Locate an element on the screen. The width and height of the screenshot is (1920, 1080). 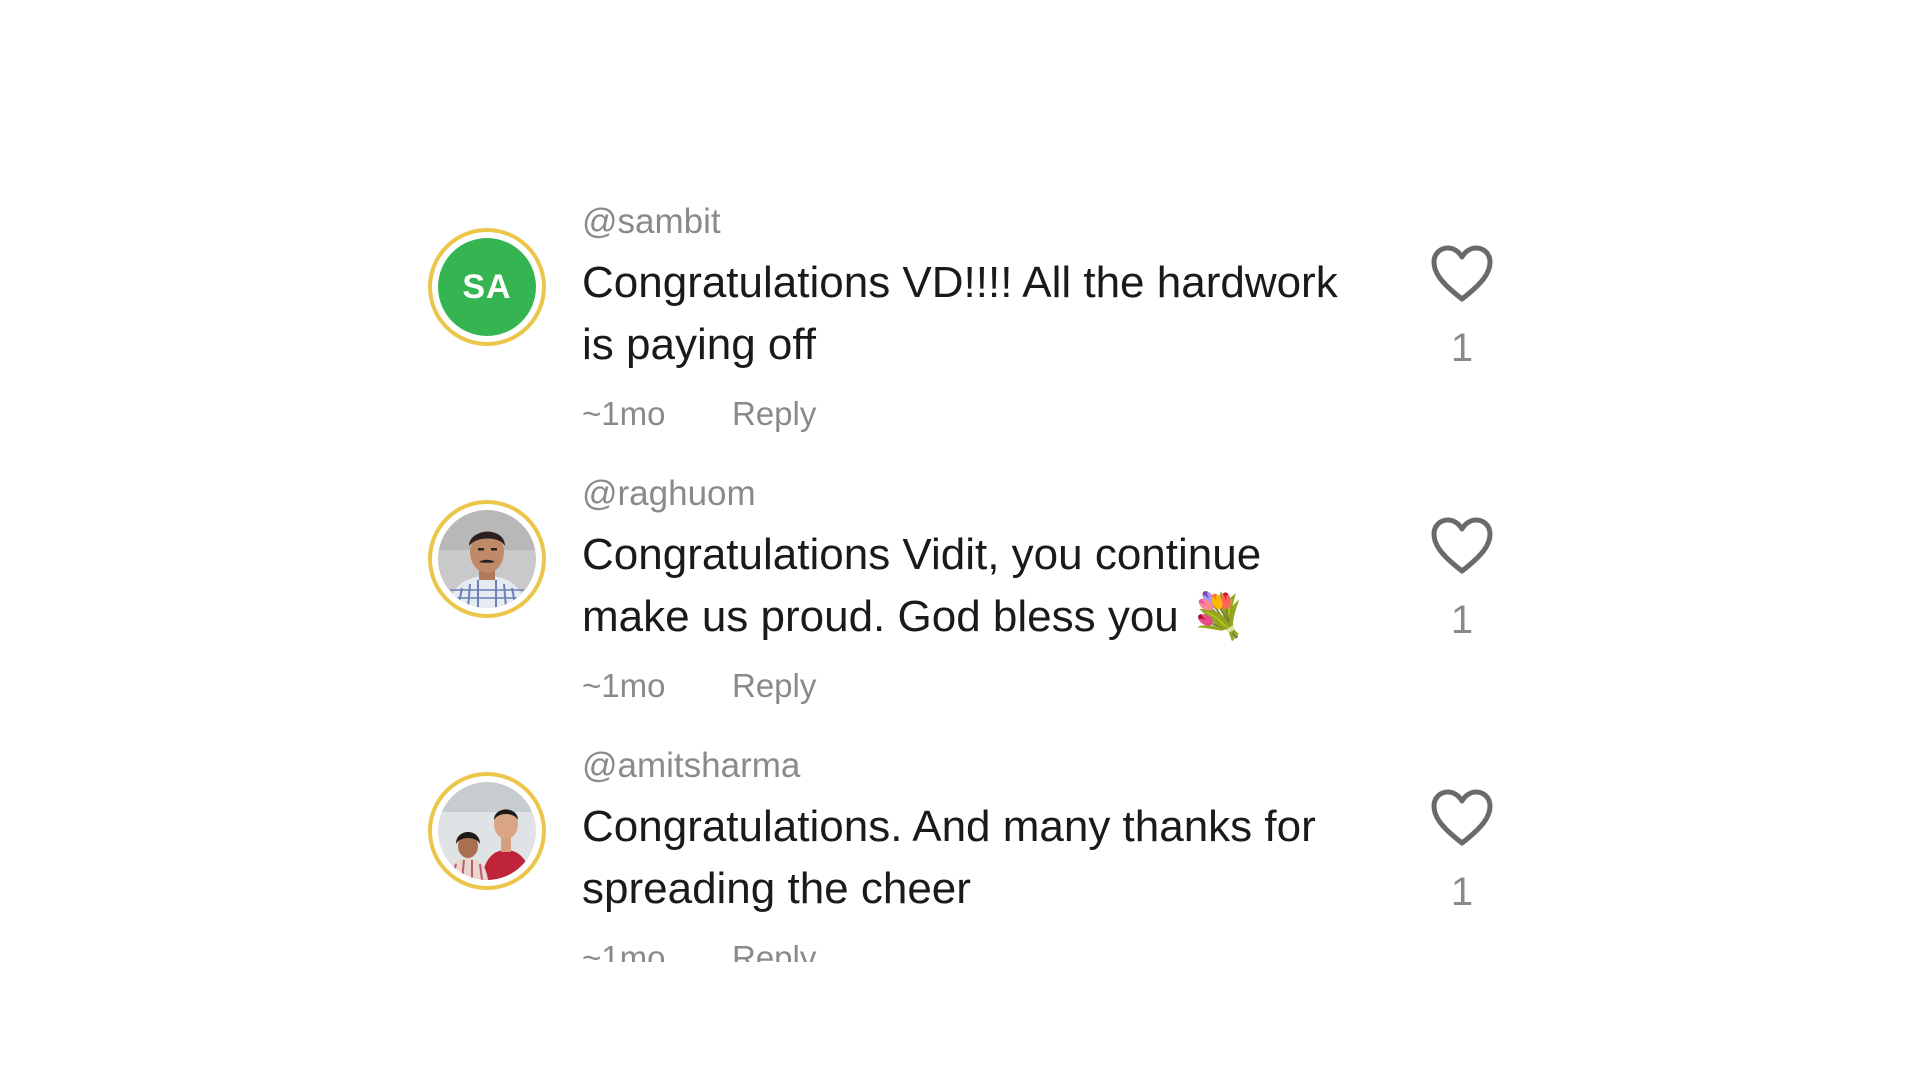
avatar: SA is located at coordinates (487, 287).